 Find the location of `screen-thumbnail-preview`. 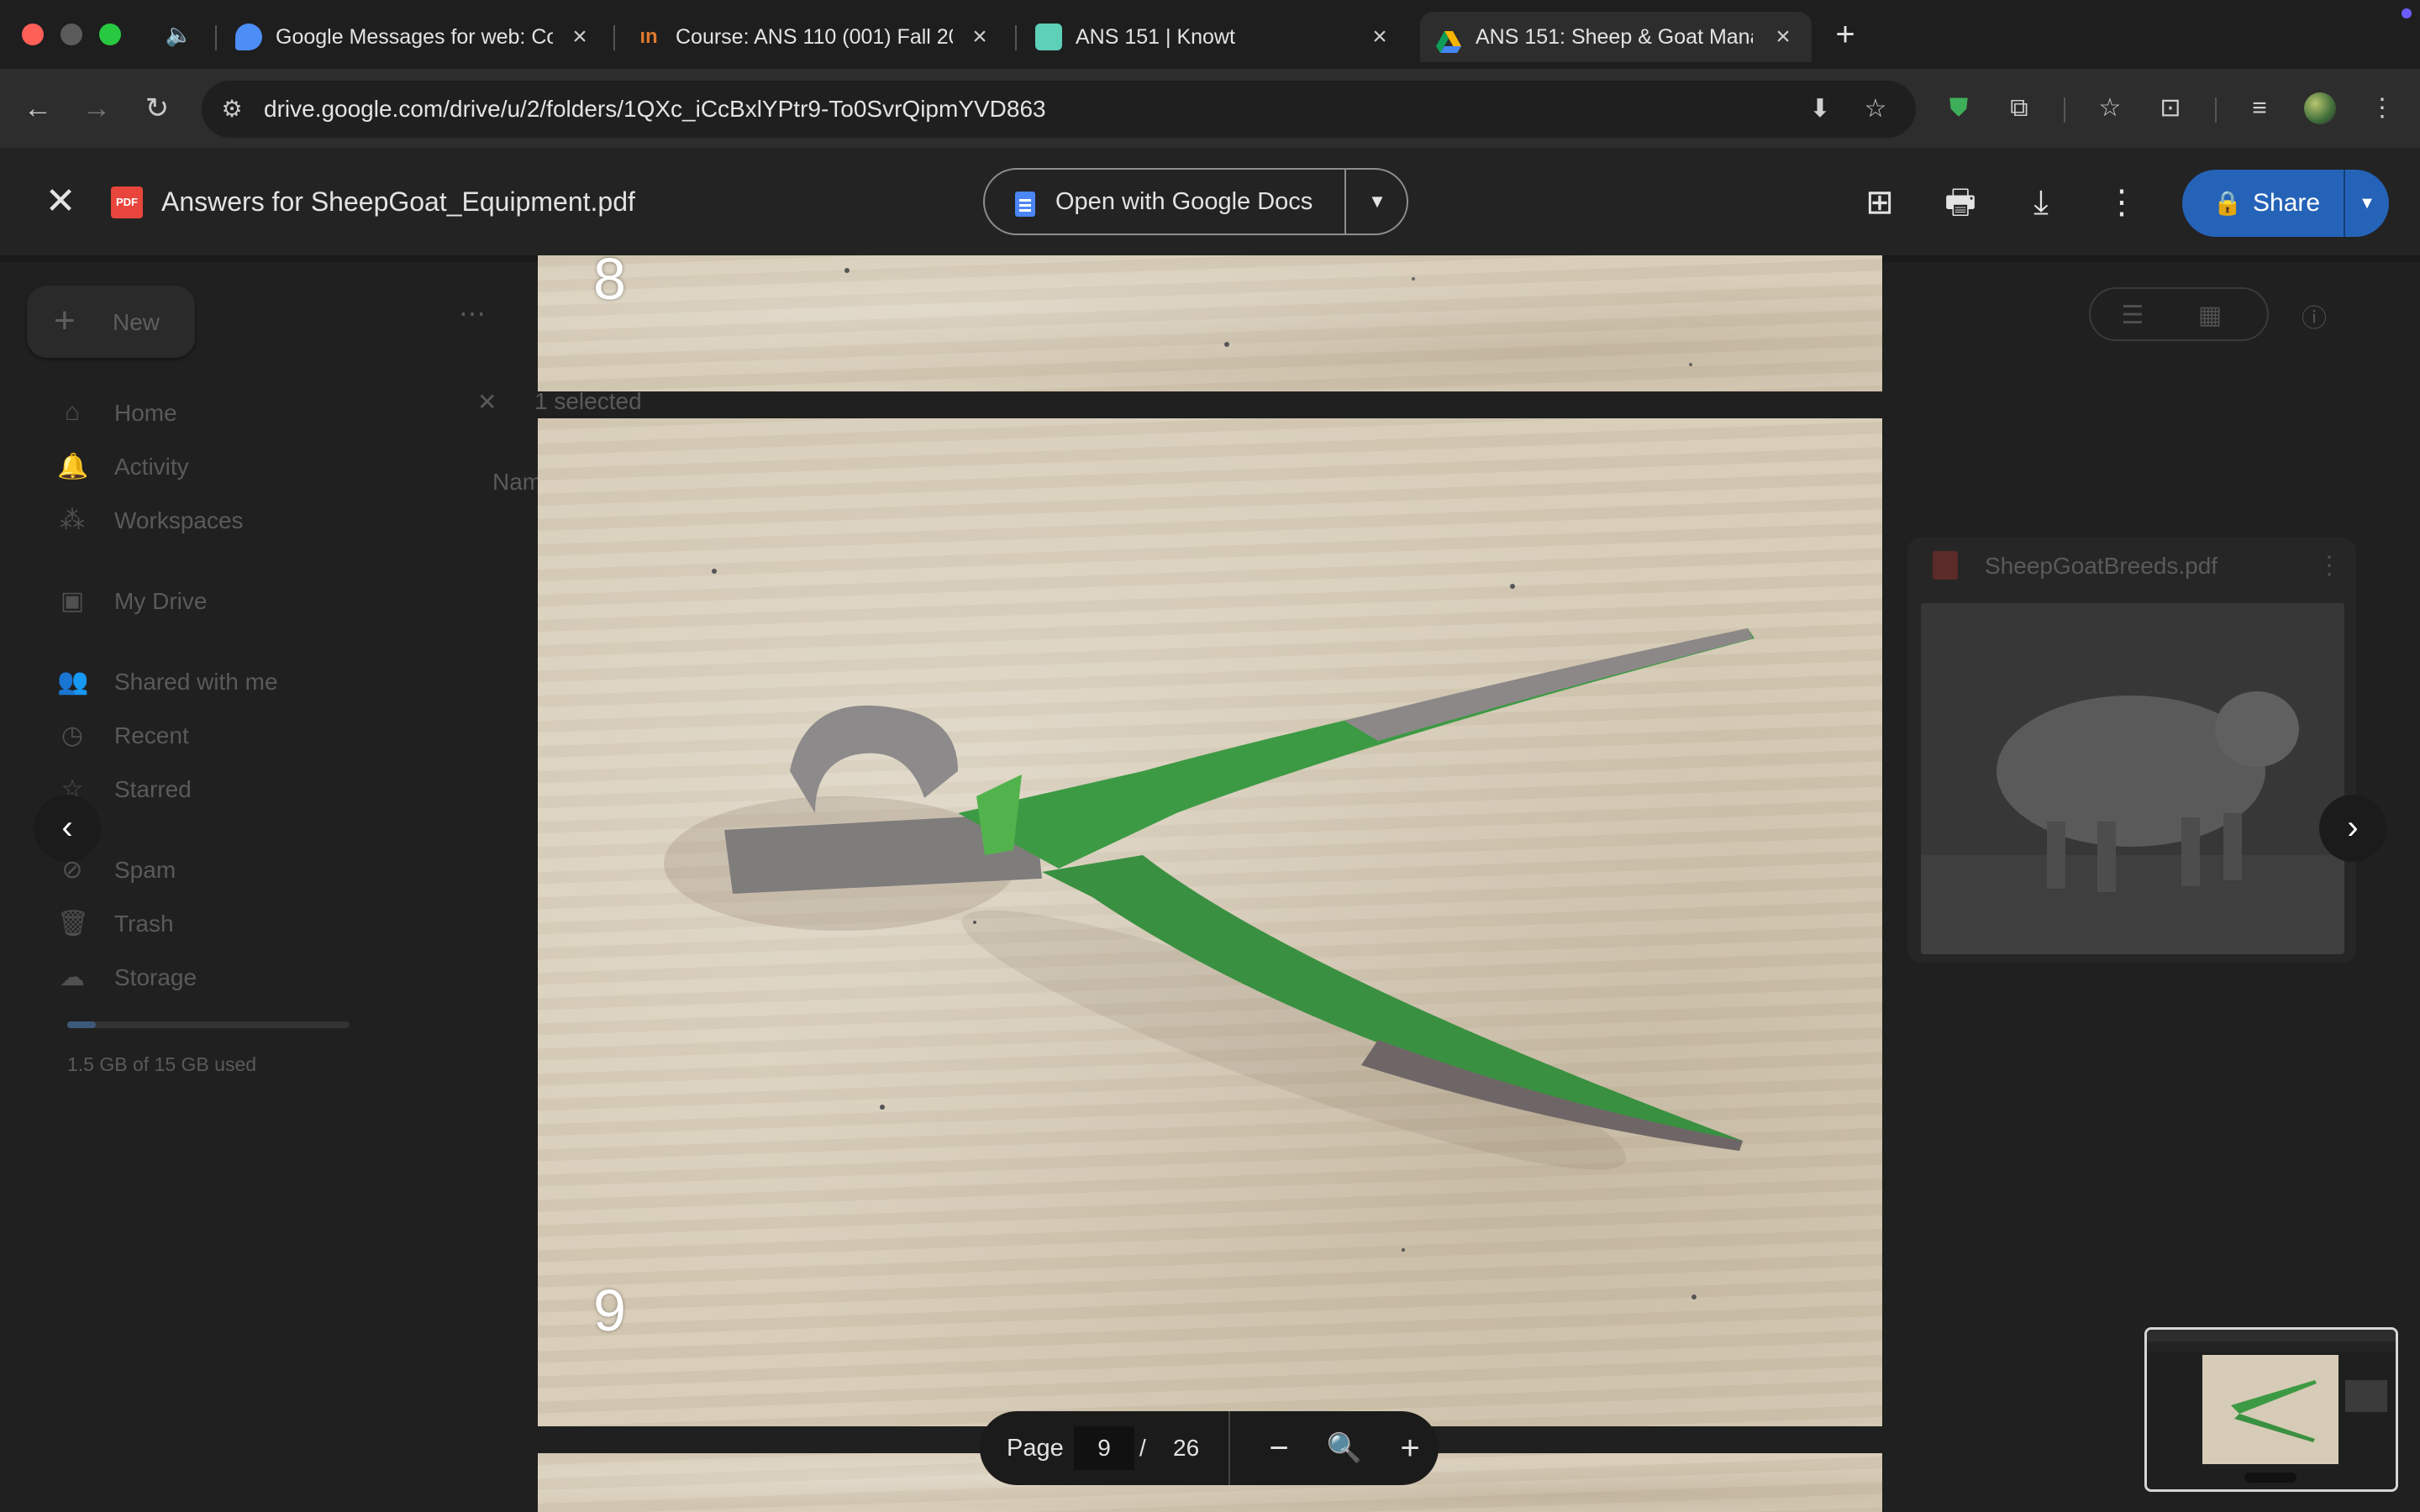

screen-thumbnail-preview is located at coordinates (2271, 1409).